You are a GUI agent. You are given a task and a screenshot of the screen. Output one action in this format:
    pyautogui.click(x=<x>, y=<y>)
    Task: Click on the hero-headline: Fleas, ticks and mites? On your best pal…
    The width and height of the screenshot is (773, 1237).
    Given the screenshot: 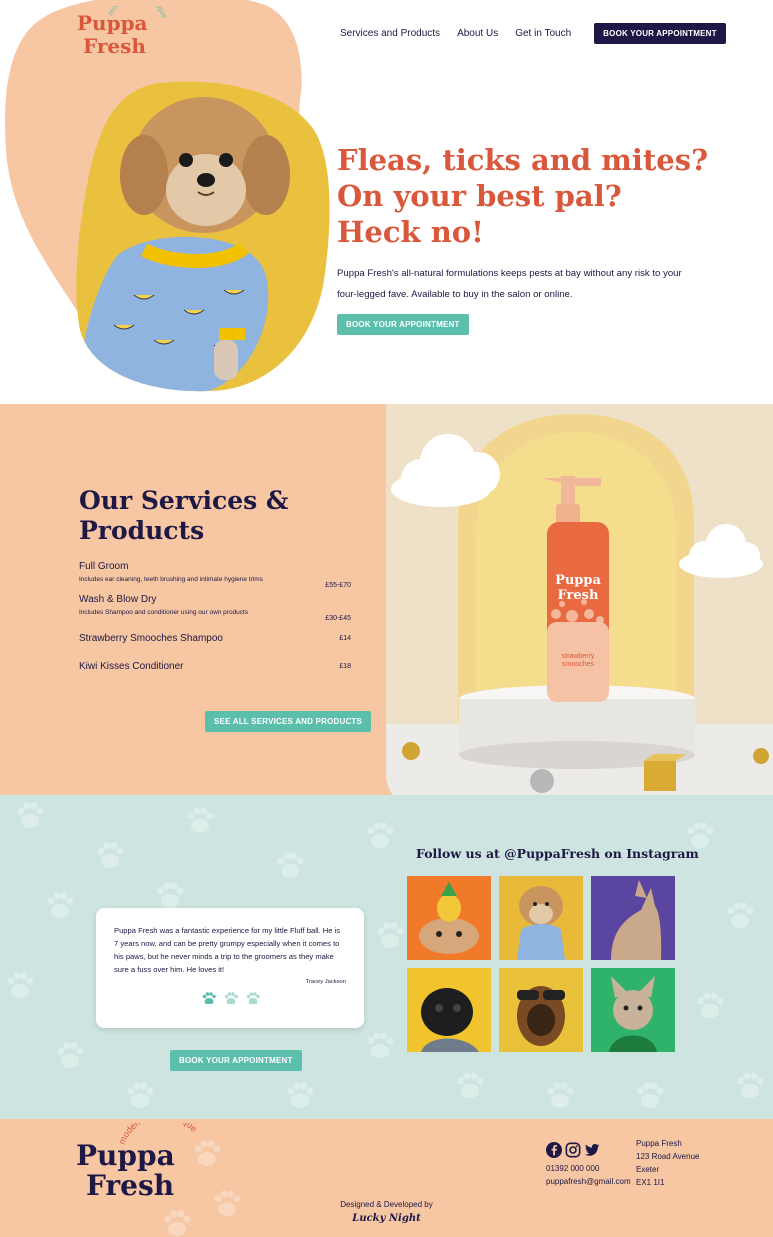 What is the action you would take?
    pyautogui.click(x=537, y=196)
    